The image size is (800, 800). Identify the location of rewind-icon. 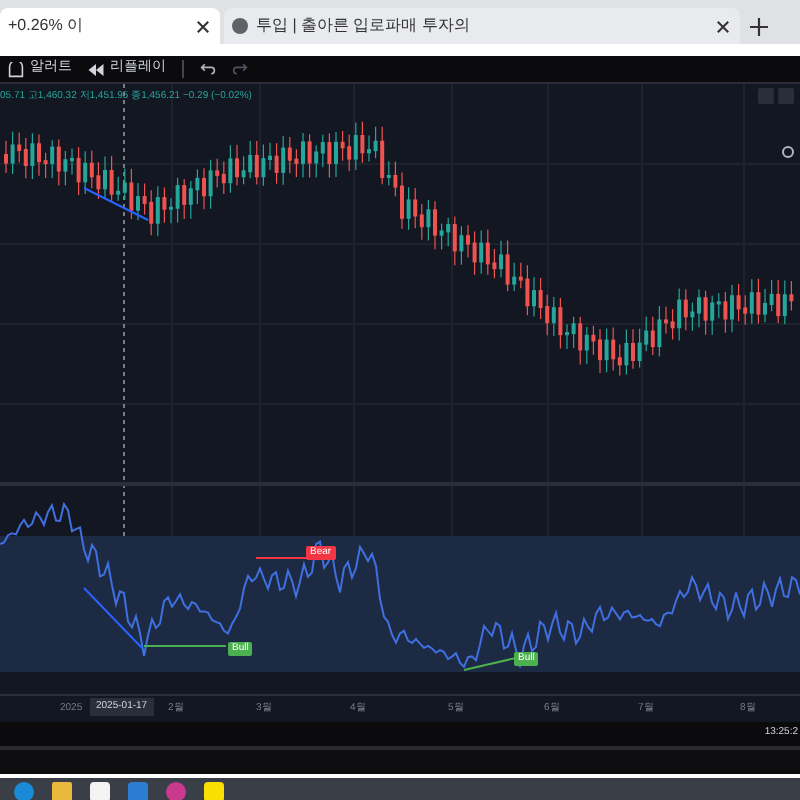
(96, 69).